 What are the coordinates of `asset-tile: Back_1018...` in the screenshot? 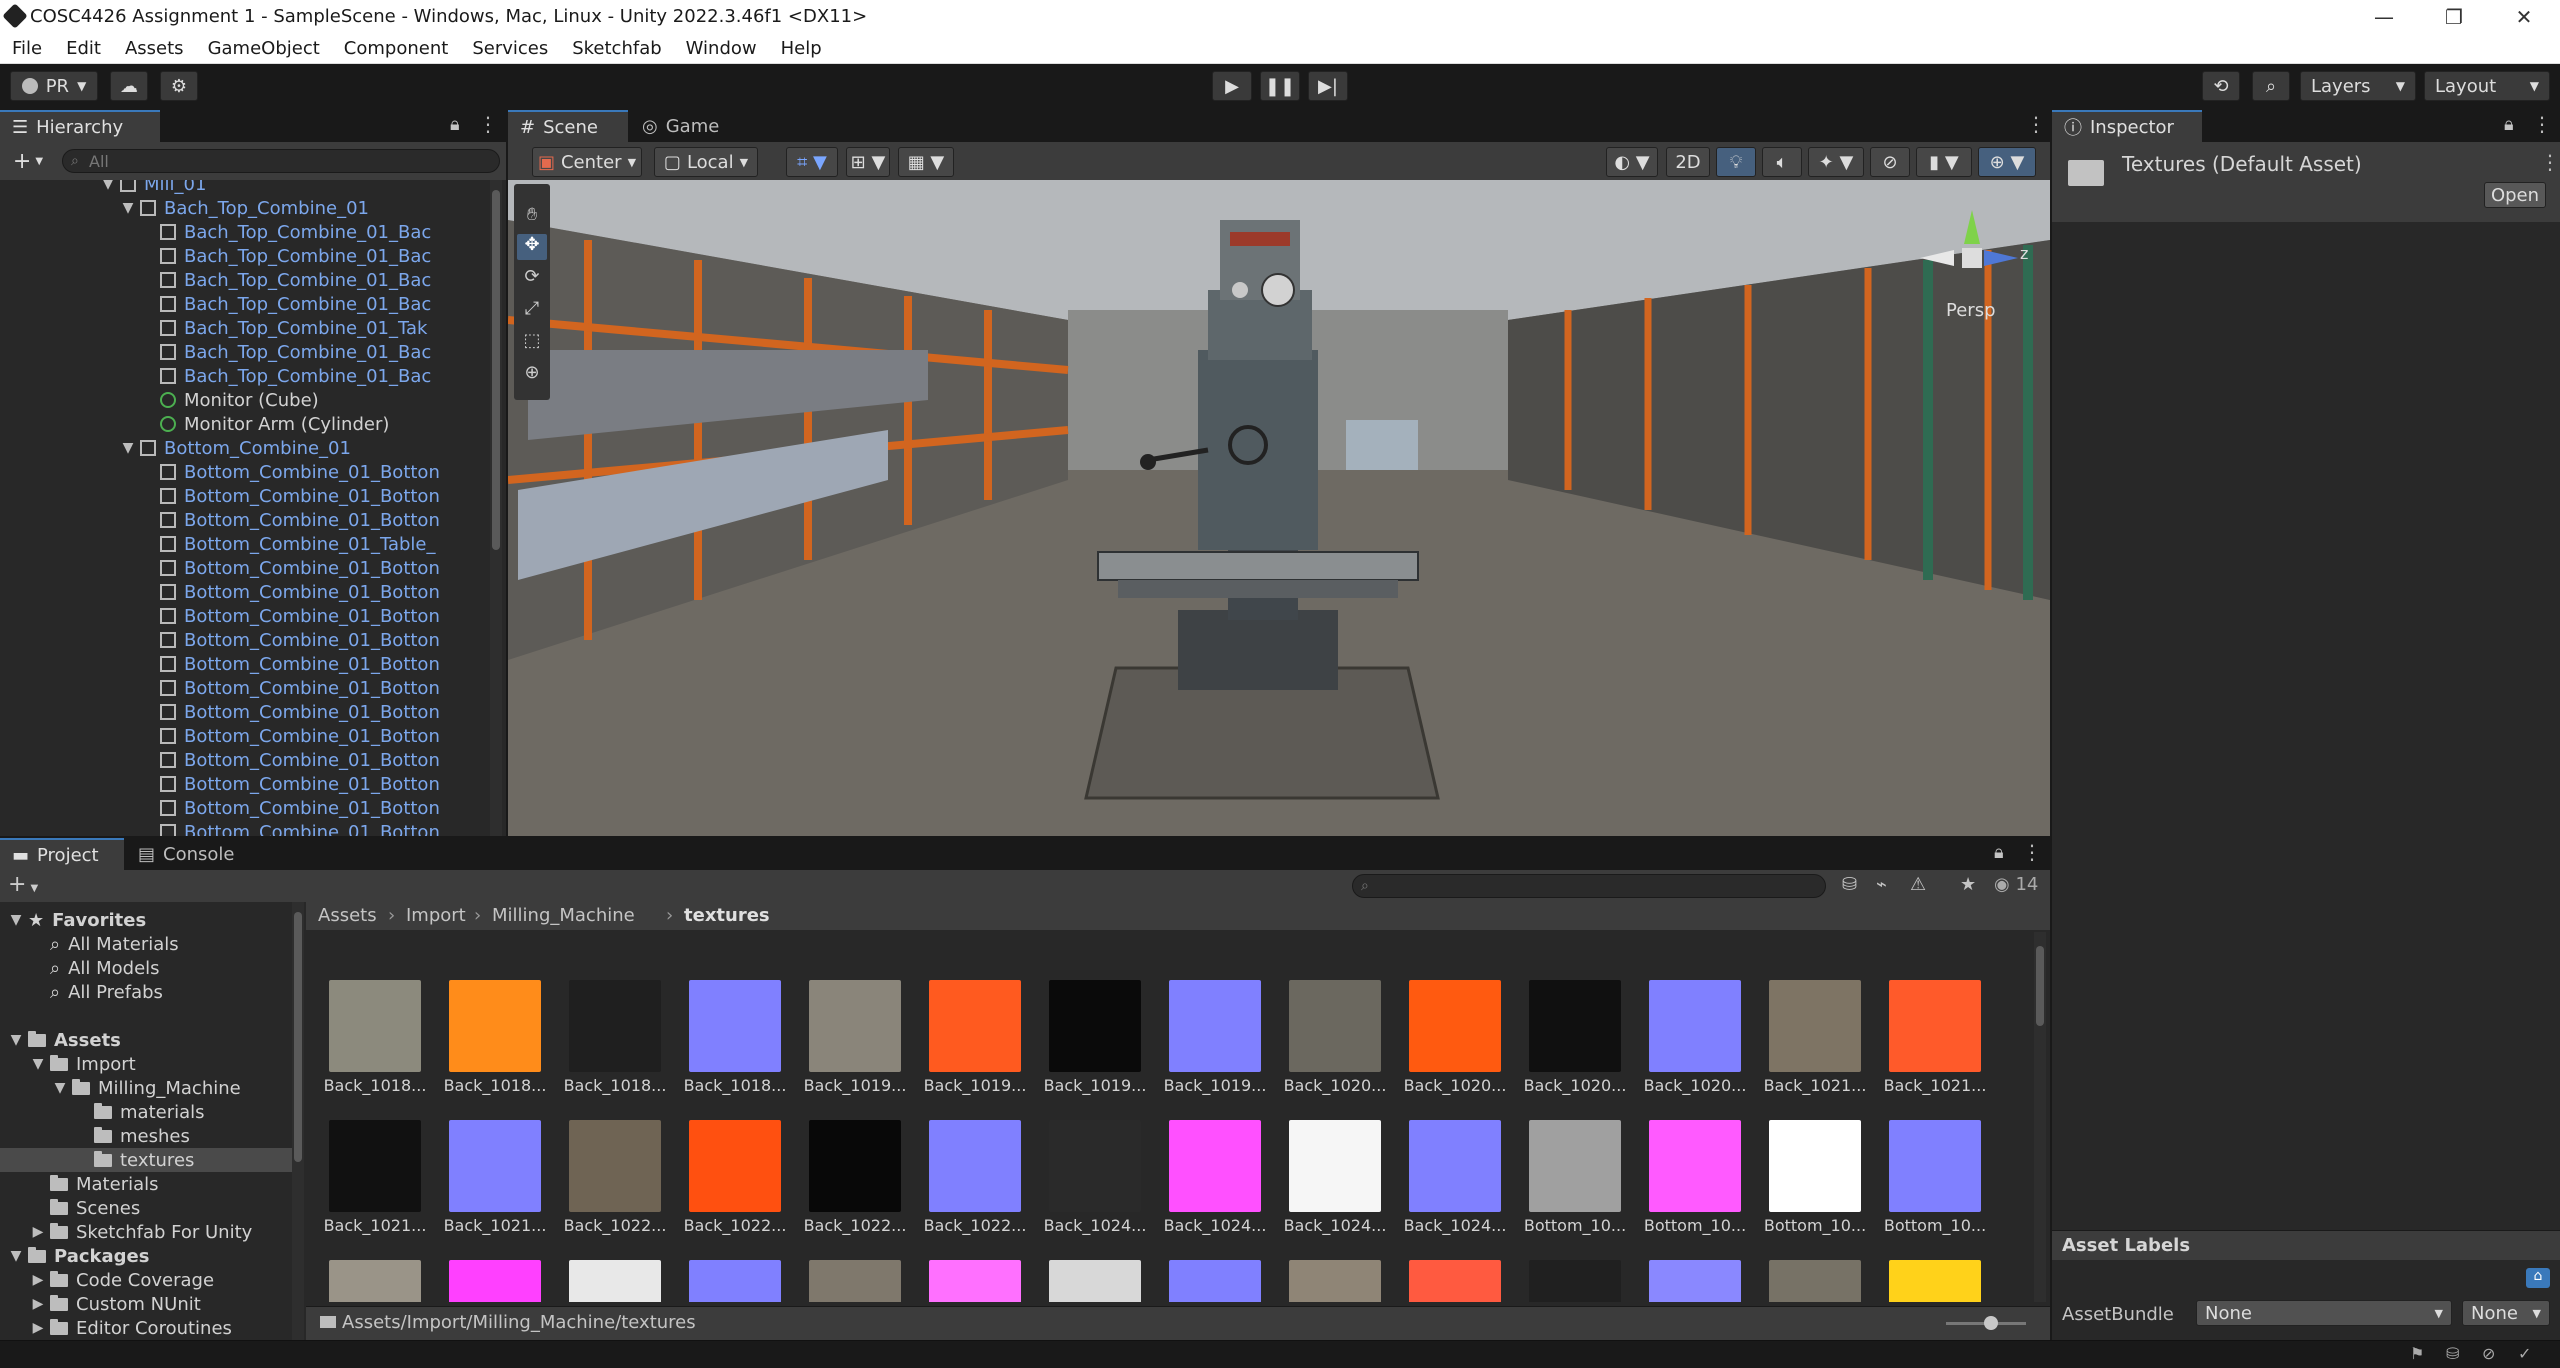 It's located at (735, 1037).